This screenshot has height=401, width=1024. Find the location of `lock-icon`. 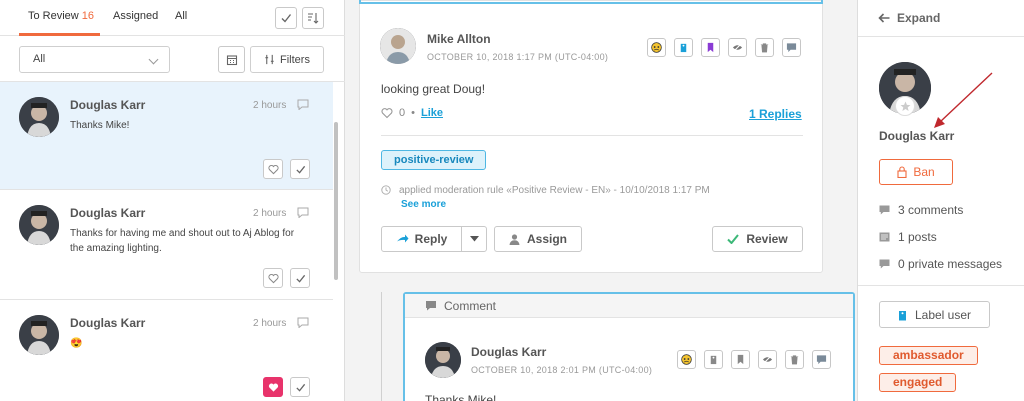

lock-icon is located at coordinates (902, 172).